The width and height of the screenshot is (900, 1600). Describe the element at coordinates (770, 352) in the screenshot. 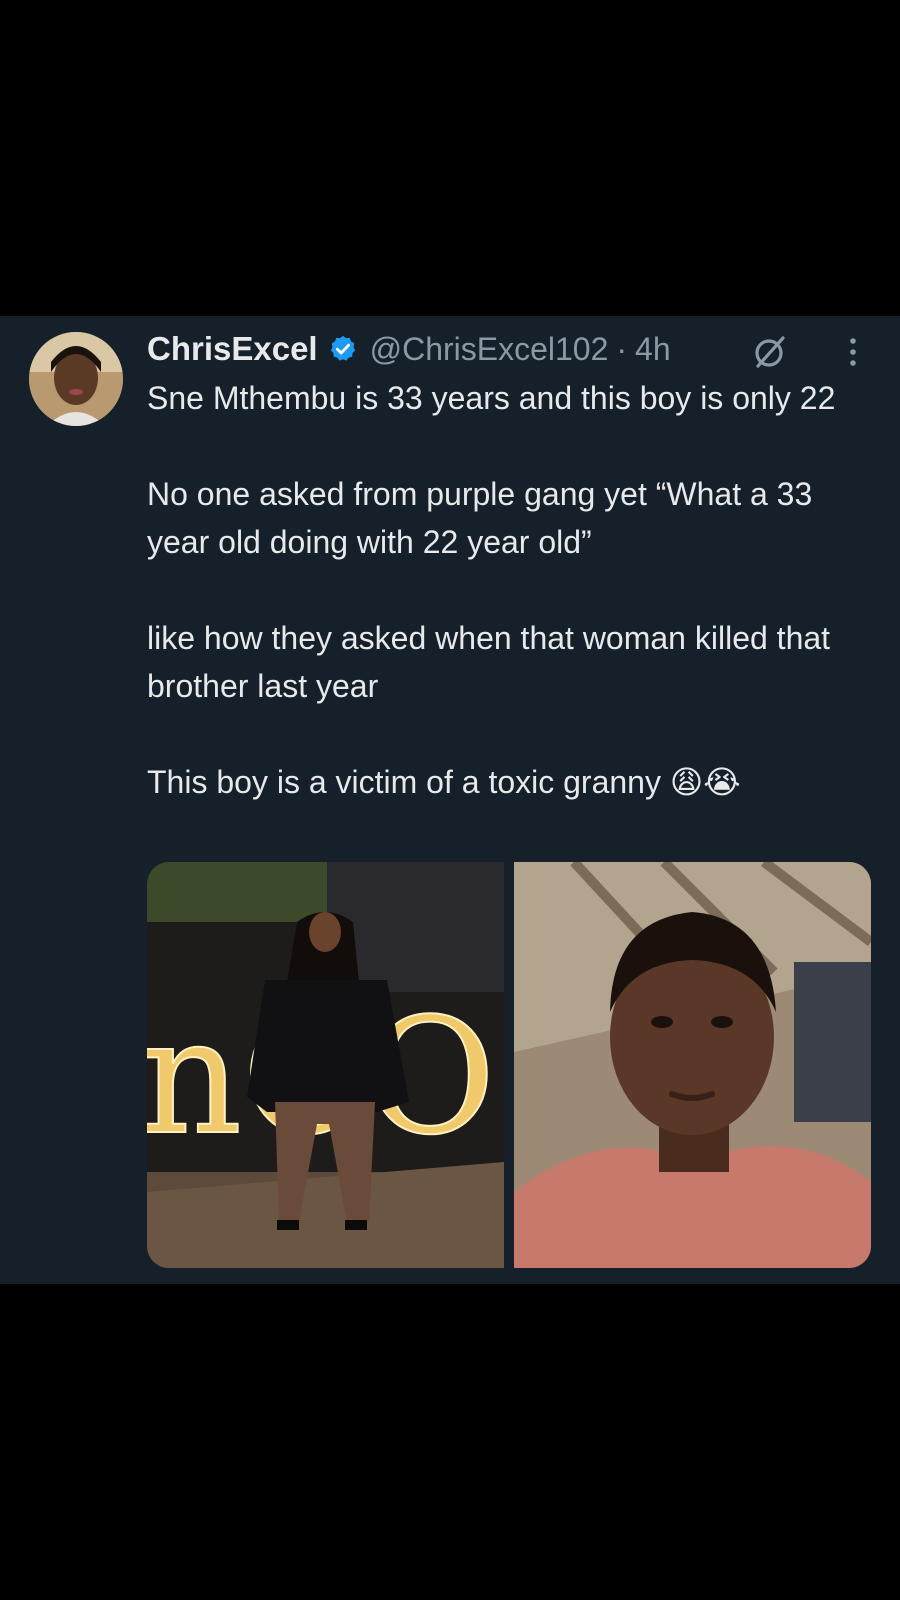

I see `grok-icon` at that location.